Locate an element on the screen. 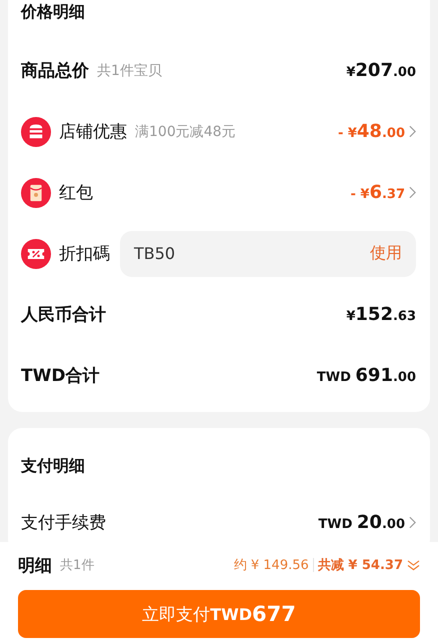  row-label: 商品总价 is located at coordinates (55, 71).